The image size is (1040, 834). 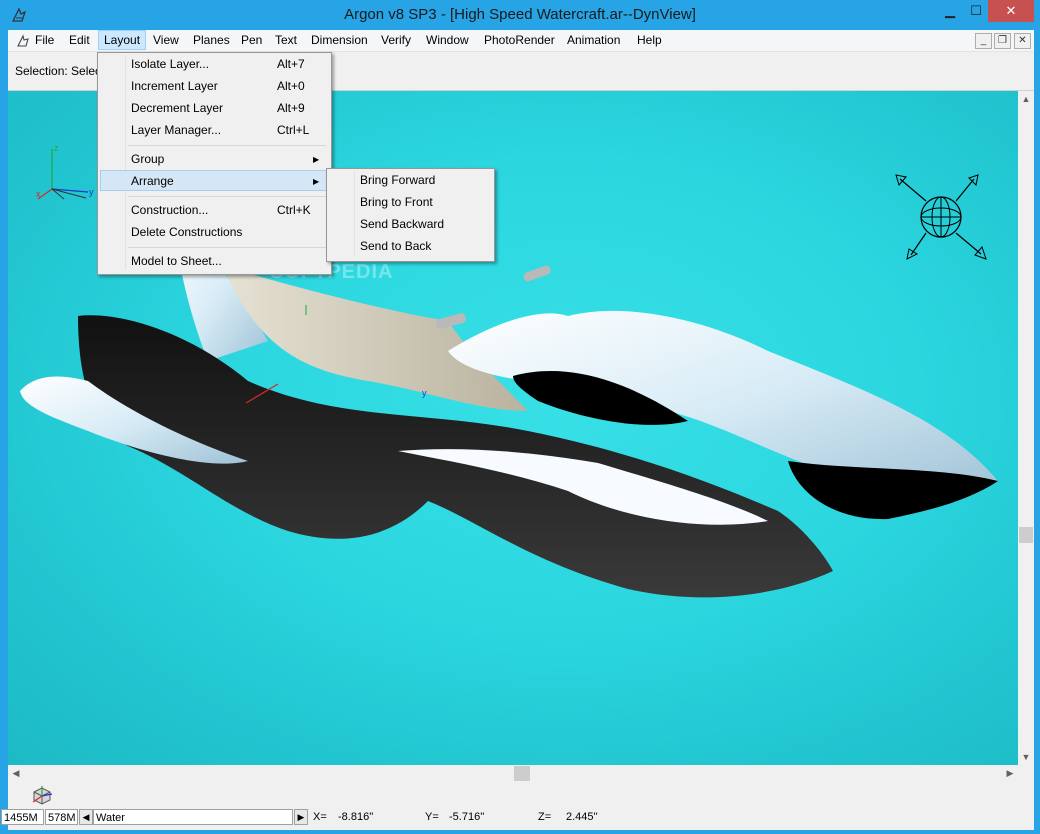 I want to click on vertical-scroll-thumb, so click(x=1026, y=535).